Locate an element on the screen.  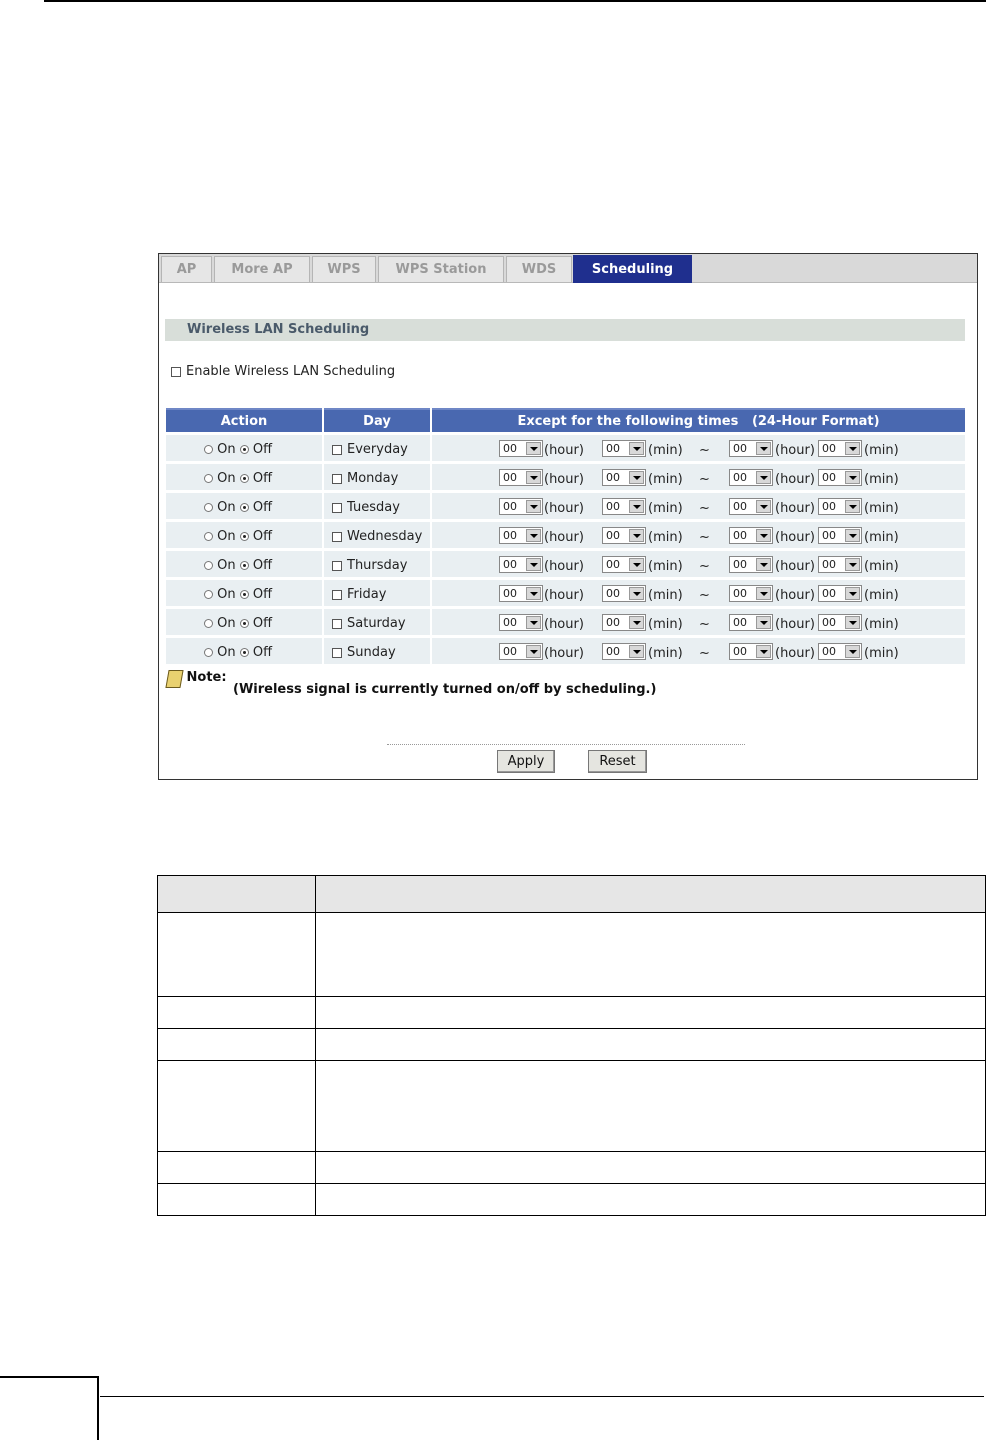
tab-more-ap: More AP is located at coordinates (262, 269).